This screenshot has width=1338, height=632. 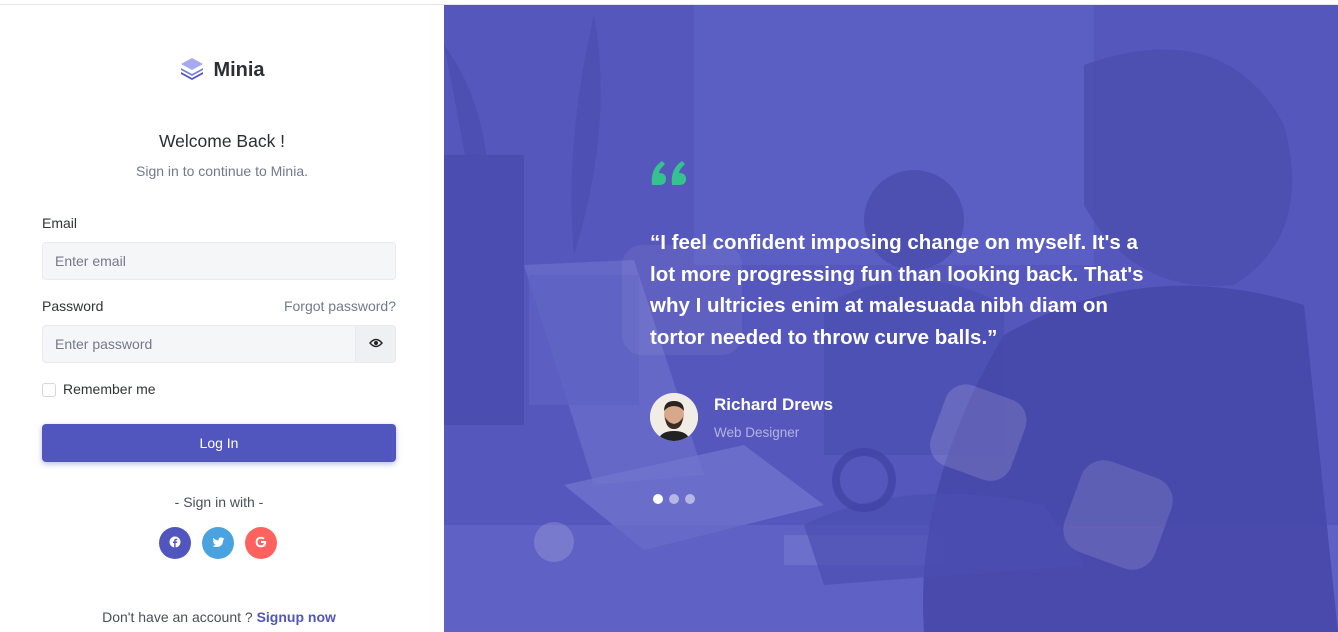 What do you see at coordinates (239, 69) in the screenshot?
I see `brand-name: Minia` at bounding box center [239, 69].